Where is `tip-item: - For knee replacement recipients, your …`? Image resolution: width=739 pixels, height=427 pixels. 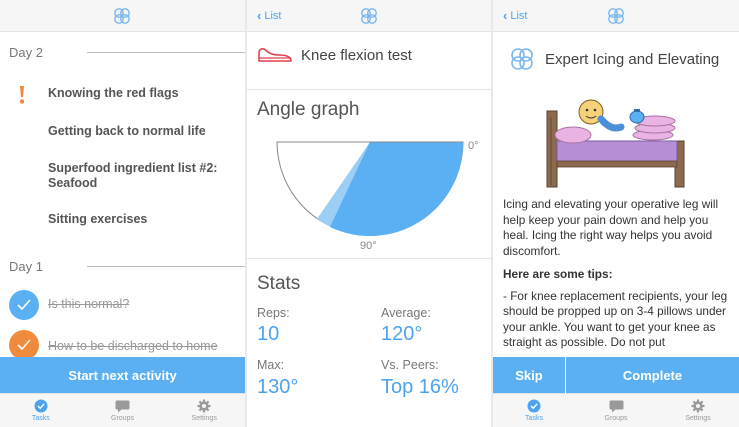
tip-item: - For knee replacement recipients, your … is located at coordinates (615, 319).